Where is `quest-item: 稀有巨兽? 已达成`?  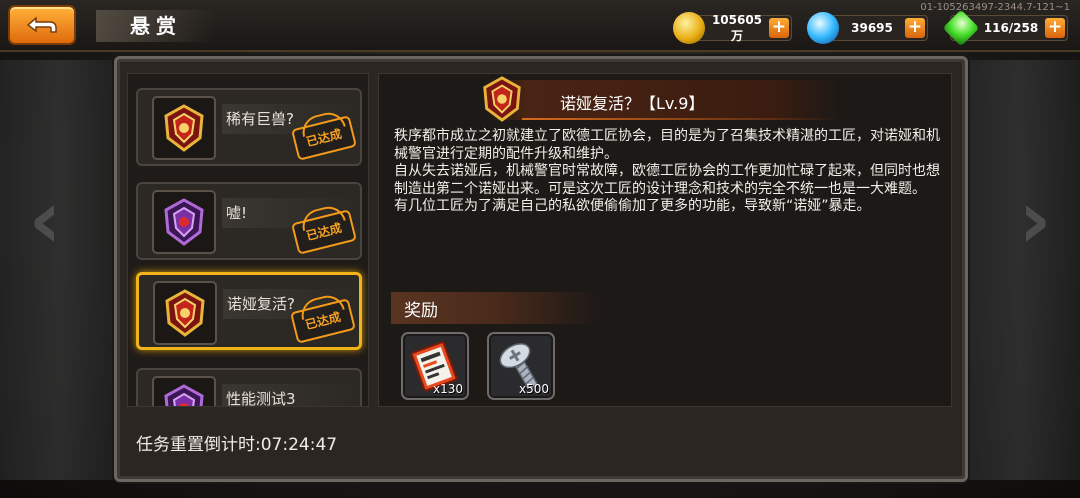
quest-item: 稀有巨兽? 已达成 is located at coordinates (249, 127).